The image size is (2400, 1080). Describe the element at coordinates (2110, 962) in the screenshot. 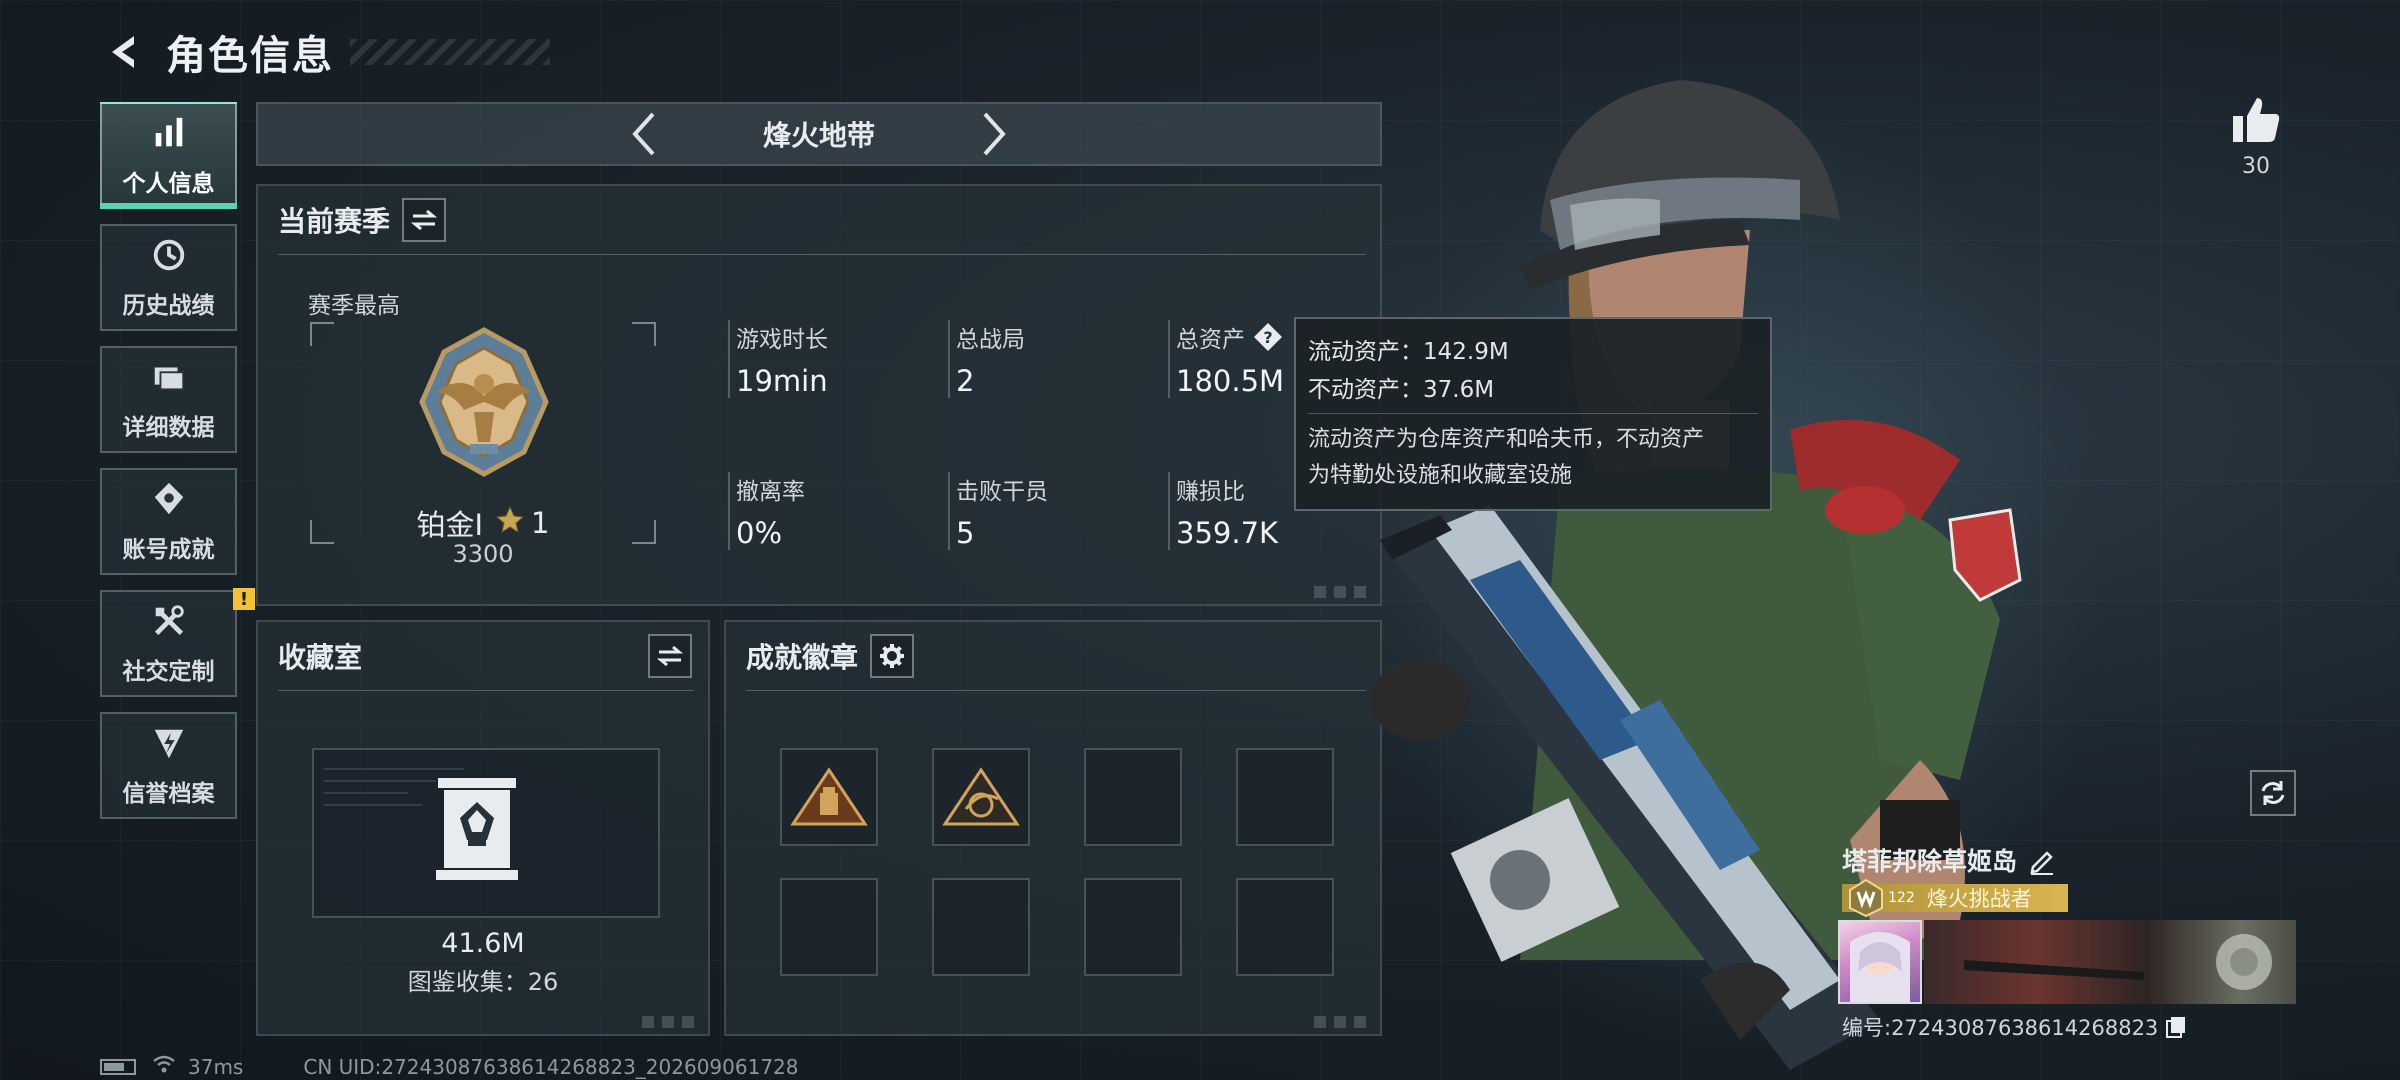

I see `profile-banner` at that location.